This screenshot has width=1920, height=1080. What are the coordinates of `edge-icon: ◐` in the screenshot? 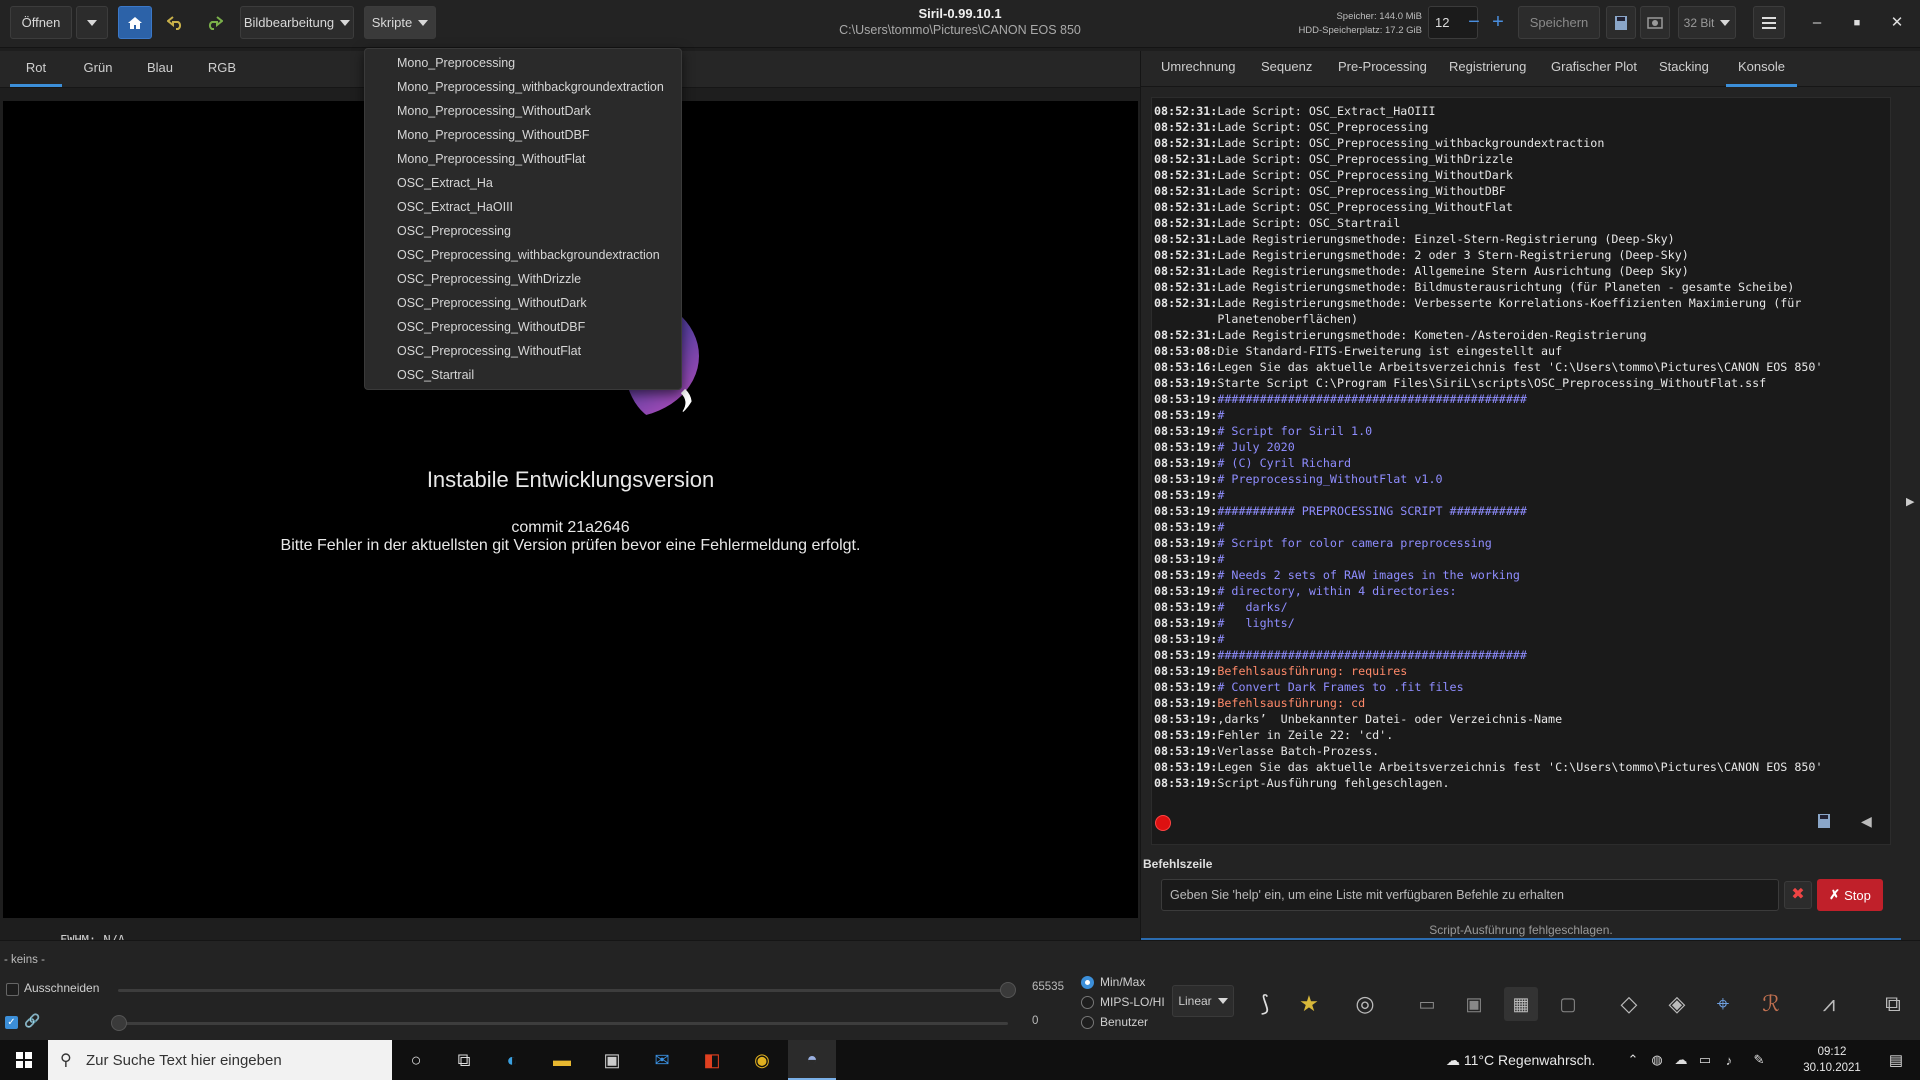 It's located at (512, 1060).